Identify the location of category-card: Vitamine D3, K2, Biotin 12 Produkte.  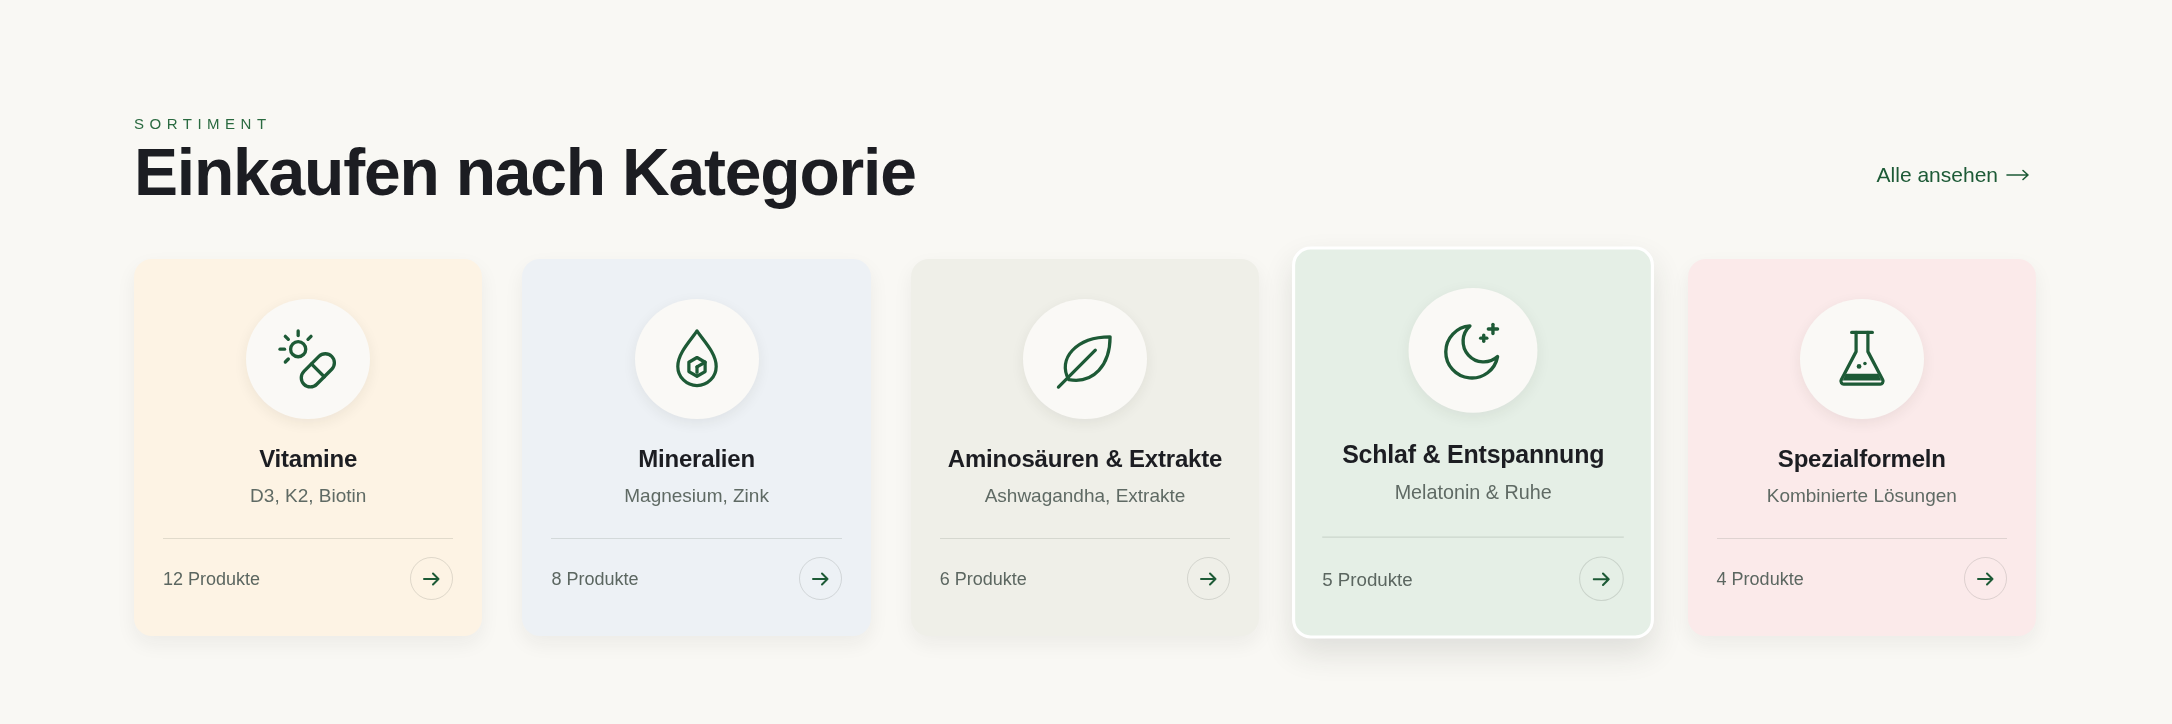
(308, 447).